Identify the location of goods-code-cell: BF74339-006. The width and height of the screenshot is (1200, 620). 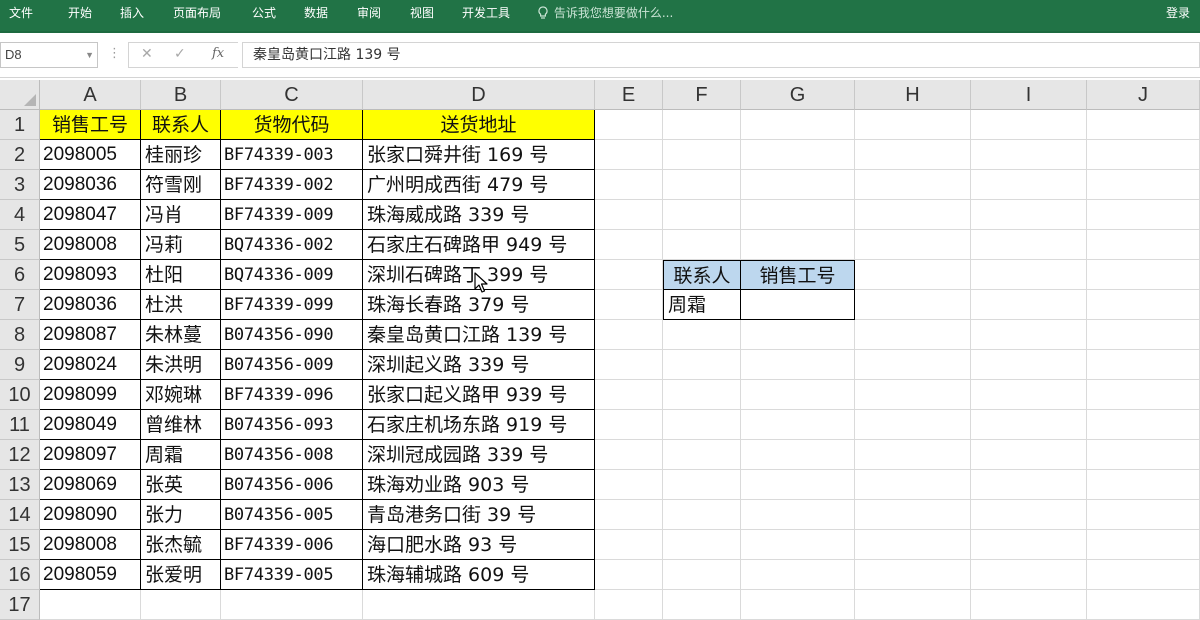
(292, 545).